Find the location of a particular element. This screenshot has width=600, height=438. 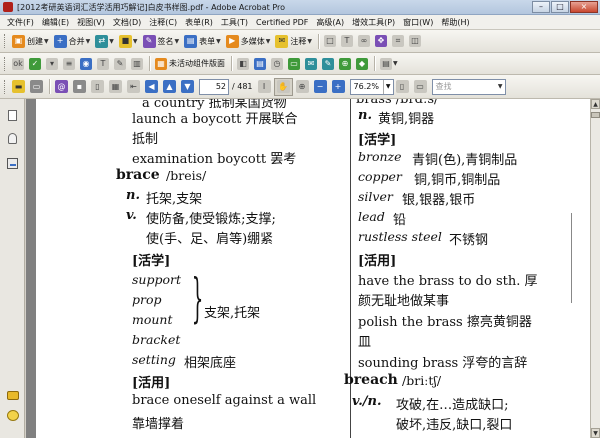

zoom-in-button: + is located at coordinates (338, 87).